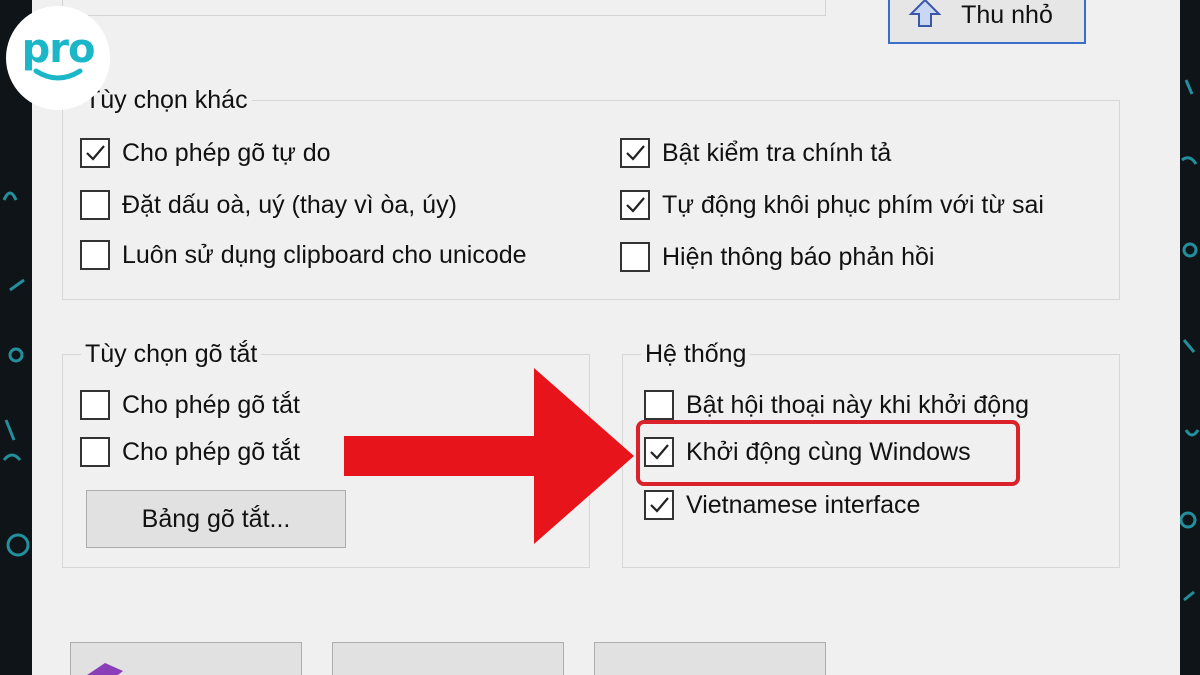 The width and height of the screenshot is (1200, 675). What do you see at coordinates (226, 152) in the screenshot?
I see `option-label: Cho phép gõ tự do` at bounding box center [226, 152].